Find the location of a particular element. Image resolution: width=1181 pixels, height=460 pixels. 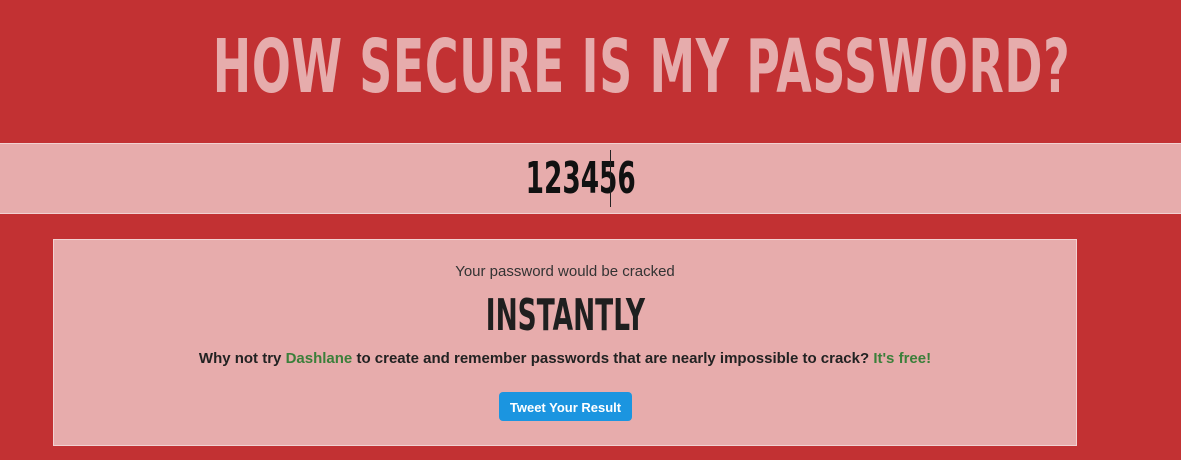

text-caret is located at coordinates (610, 178).